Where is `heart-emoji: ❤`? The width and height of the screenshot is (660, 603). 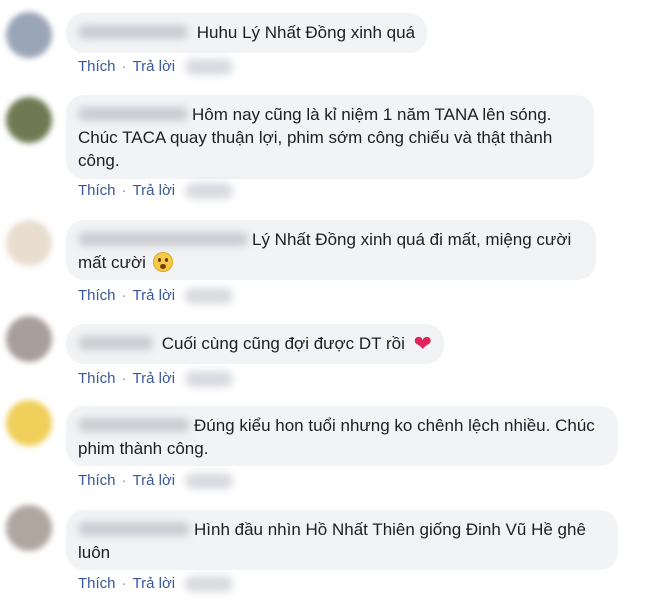
heart-emoji: ❤ is located at coordinates (423, 343).